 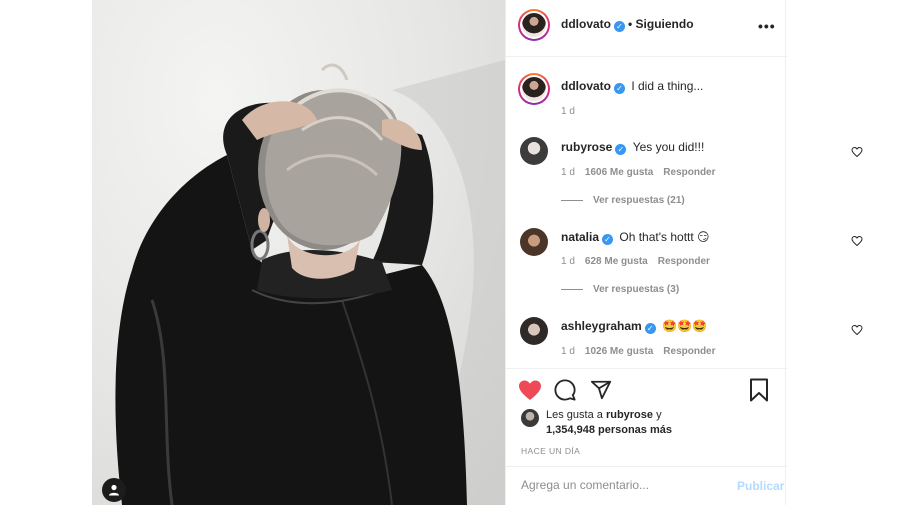 I want to click on comment-text: 🤩🤩🤩, so click(x=684, y=326).